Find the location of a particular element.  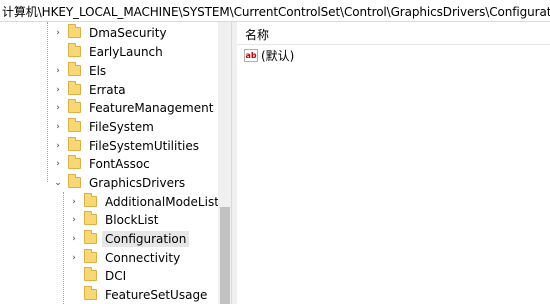

tree-item-label: DmaSecurity is located at coordinates (128, 32).